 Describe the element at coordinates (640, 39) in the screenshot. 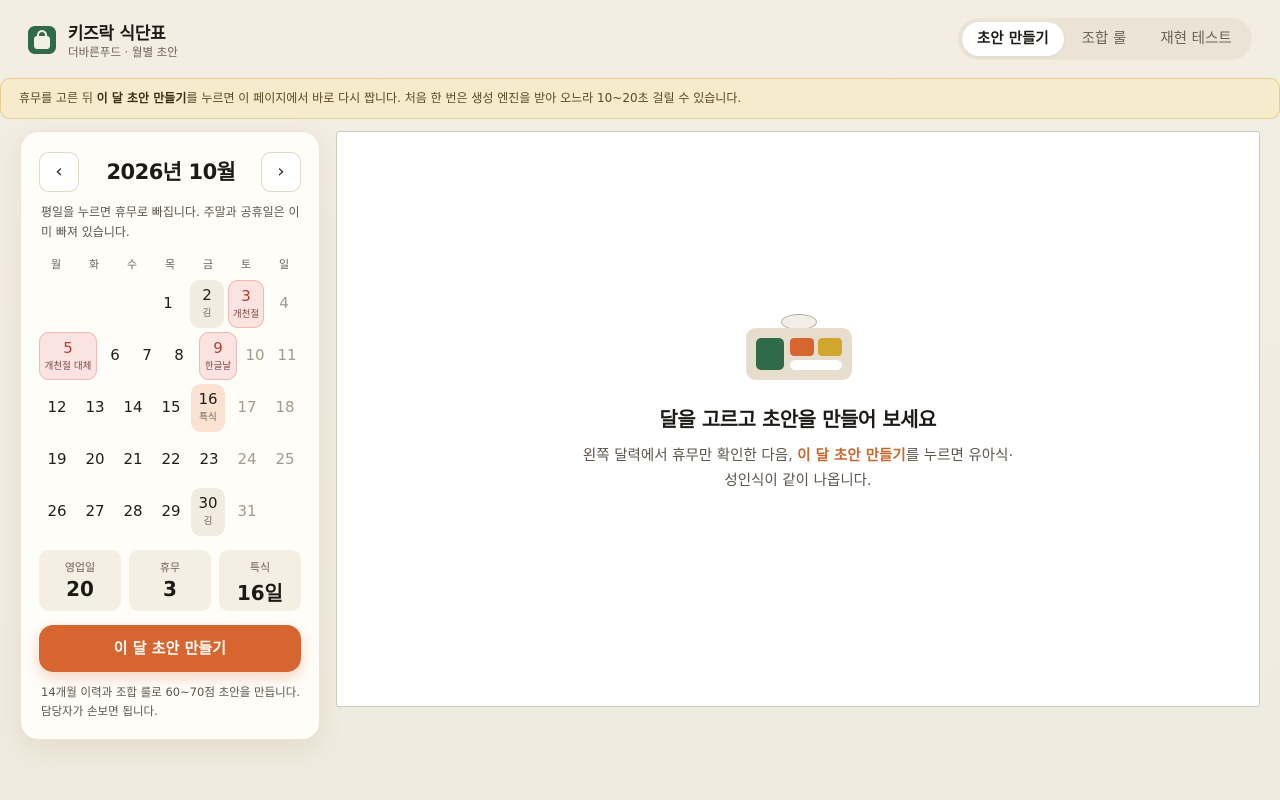

I see `app-header: 키즈락 식단표 더바른푸드 · 월별 초안 초안 만들기 조합 룰 재현 테스트` at that location.